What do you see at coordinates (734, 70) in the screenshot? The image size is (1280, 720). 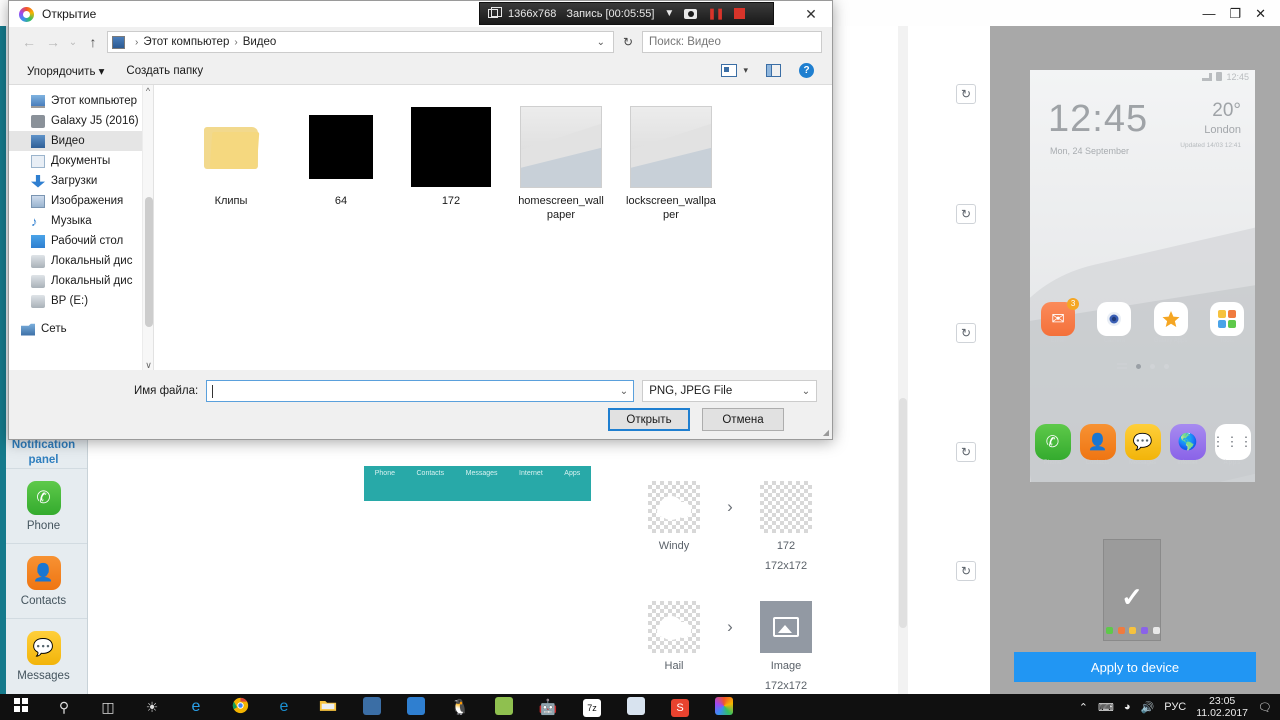 I see `view-options-button: ▾` at bounding box center [734, 70].